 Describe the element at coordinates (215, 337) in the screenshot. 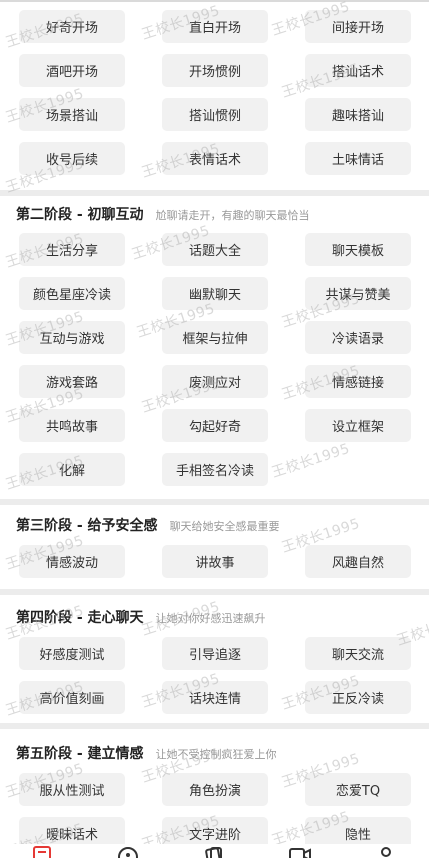

I see `tile-stage2-8: 框架与拉伸` at that location.